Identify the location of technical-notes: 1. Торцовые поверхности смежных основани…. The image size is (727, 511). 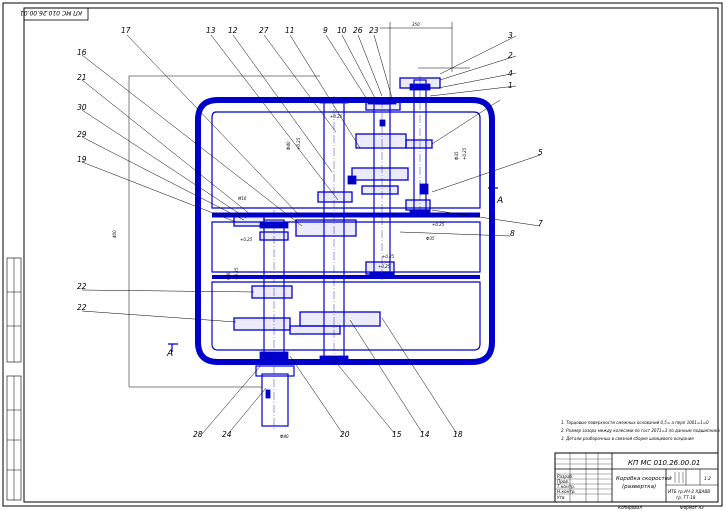
(640, 430).